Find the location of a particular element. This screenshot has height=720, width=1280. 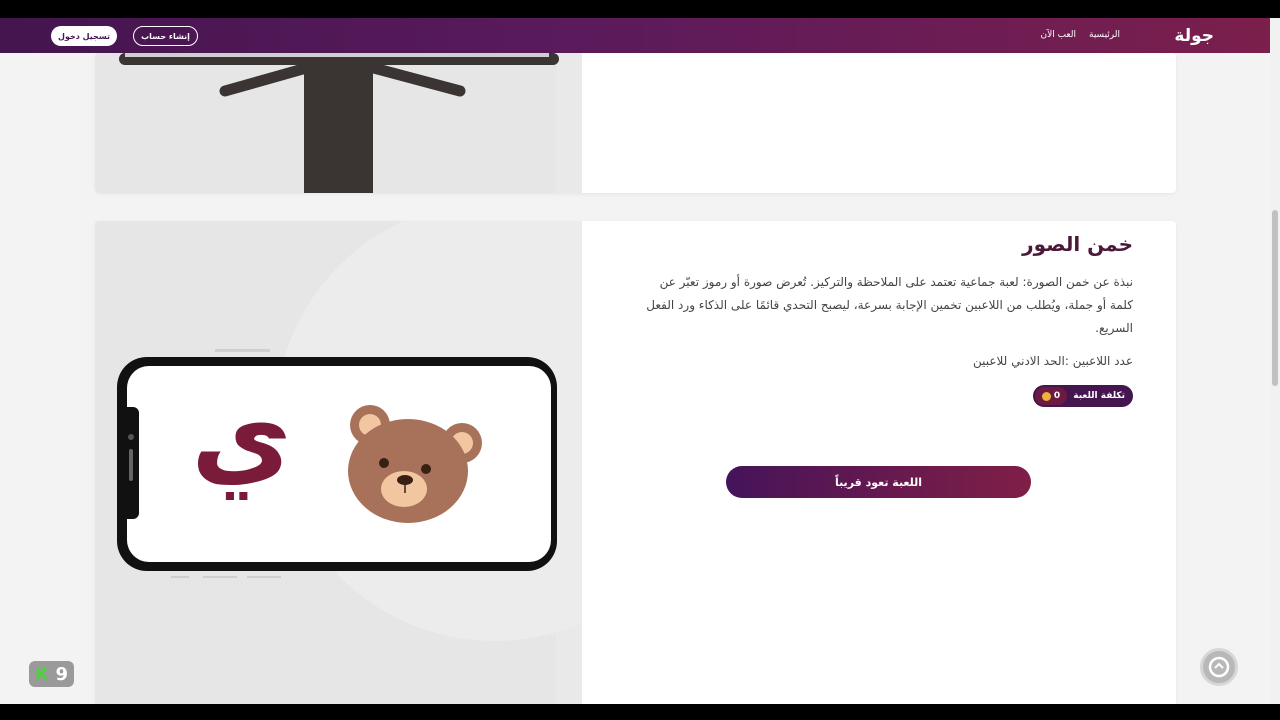

support-chat-button is located at coordinates (1219, 667).